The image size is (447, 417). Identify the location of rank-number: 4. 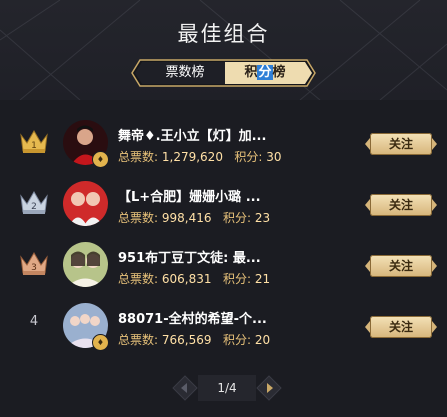
(34, 321).